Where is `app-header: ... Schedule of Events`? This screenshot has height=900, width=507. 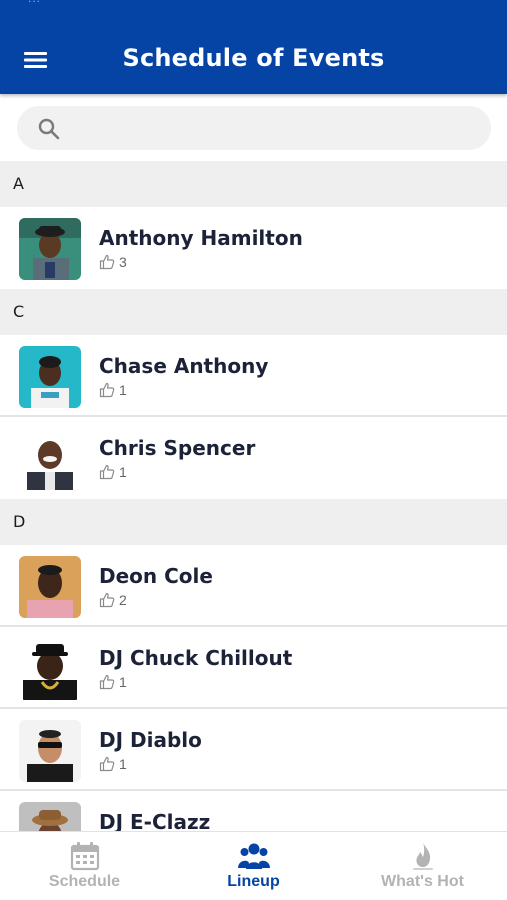 app-header: ... Schedule of Events is located at coordinates (253, 47).